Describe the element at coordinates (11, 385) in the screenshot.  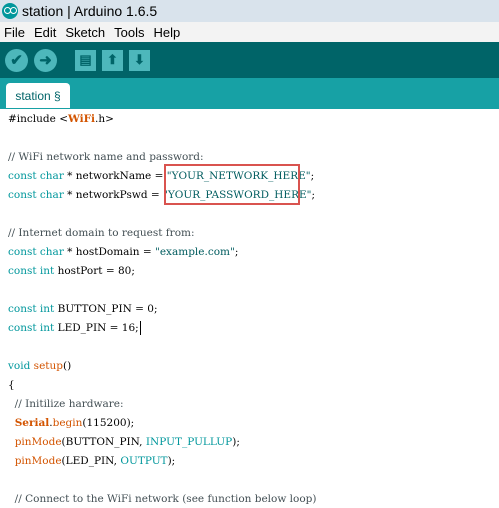
I see `code-line: {` at that location.